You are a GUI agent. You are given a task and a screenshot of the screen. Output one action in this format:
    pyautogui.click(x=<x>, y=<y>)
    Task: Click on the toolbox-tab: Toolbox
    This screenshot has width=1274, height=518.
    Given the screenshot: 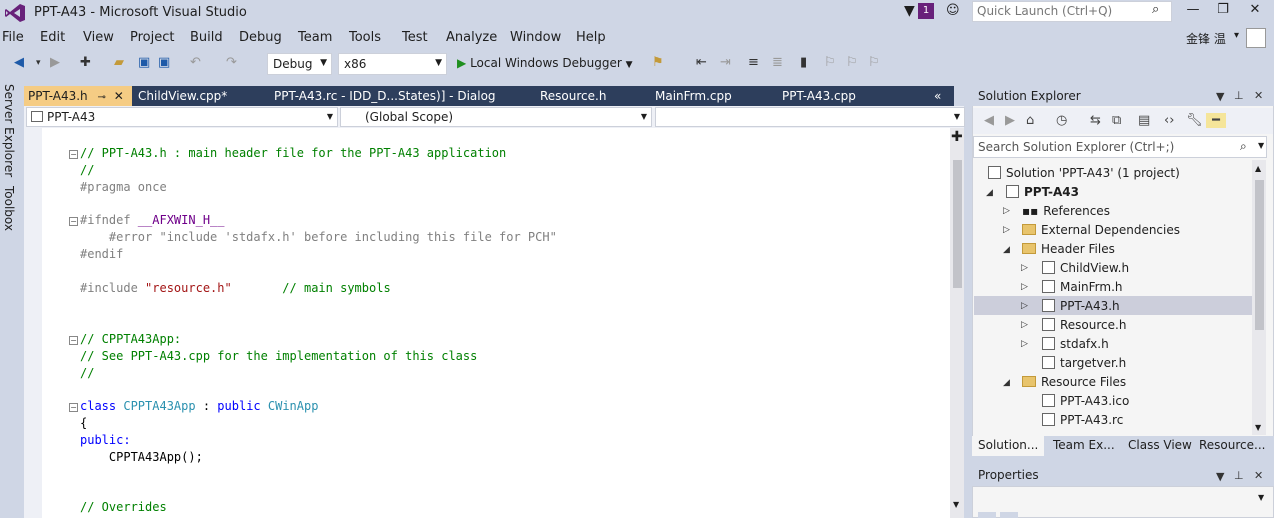 What is the action you would take?
    pyautogui.click(x=9, y=208)
    